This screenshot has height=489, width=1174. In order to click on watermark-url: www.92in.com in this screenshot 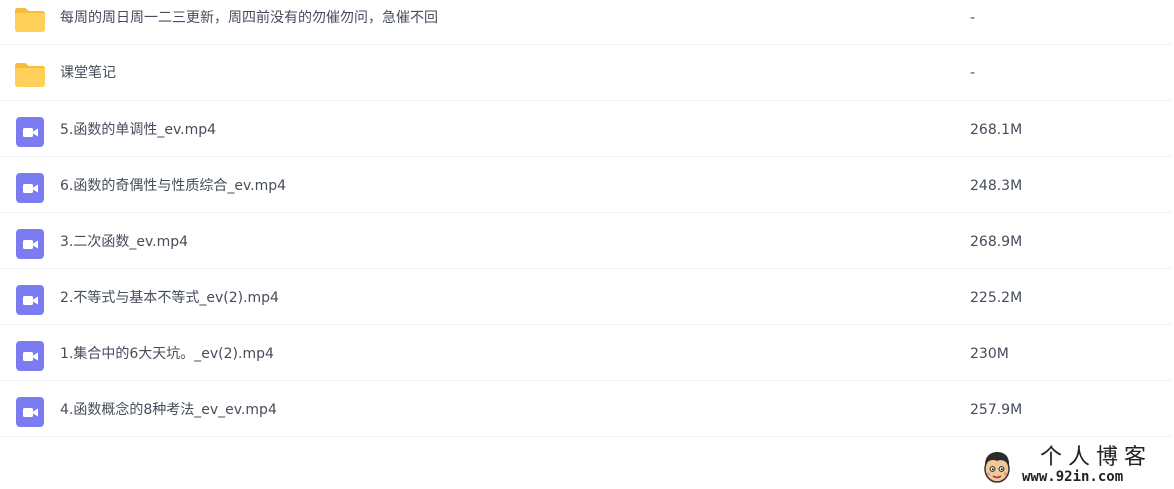, I will do `click(1073, 477)`.